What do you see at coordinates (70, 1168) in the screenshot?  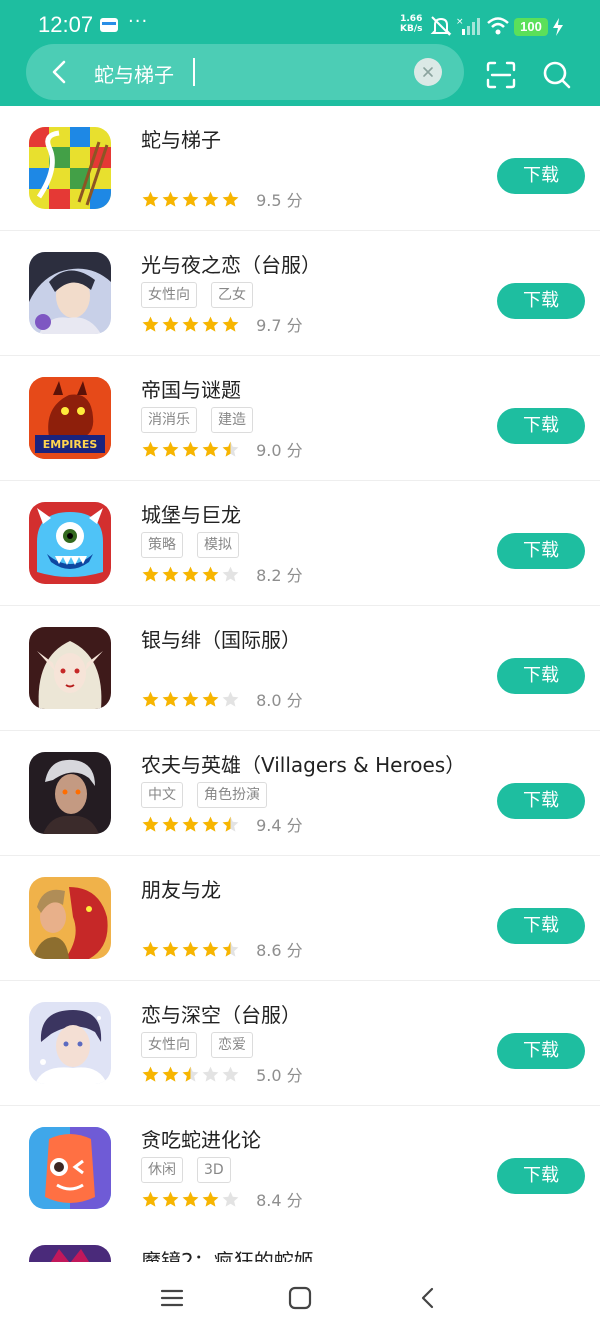 I see `app-icon-snake-evolution` at bounding box center [70, 1168].